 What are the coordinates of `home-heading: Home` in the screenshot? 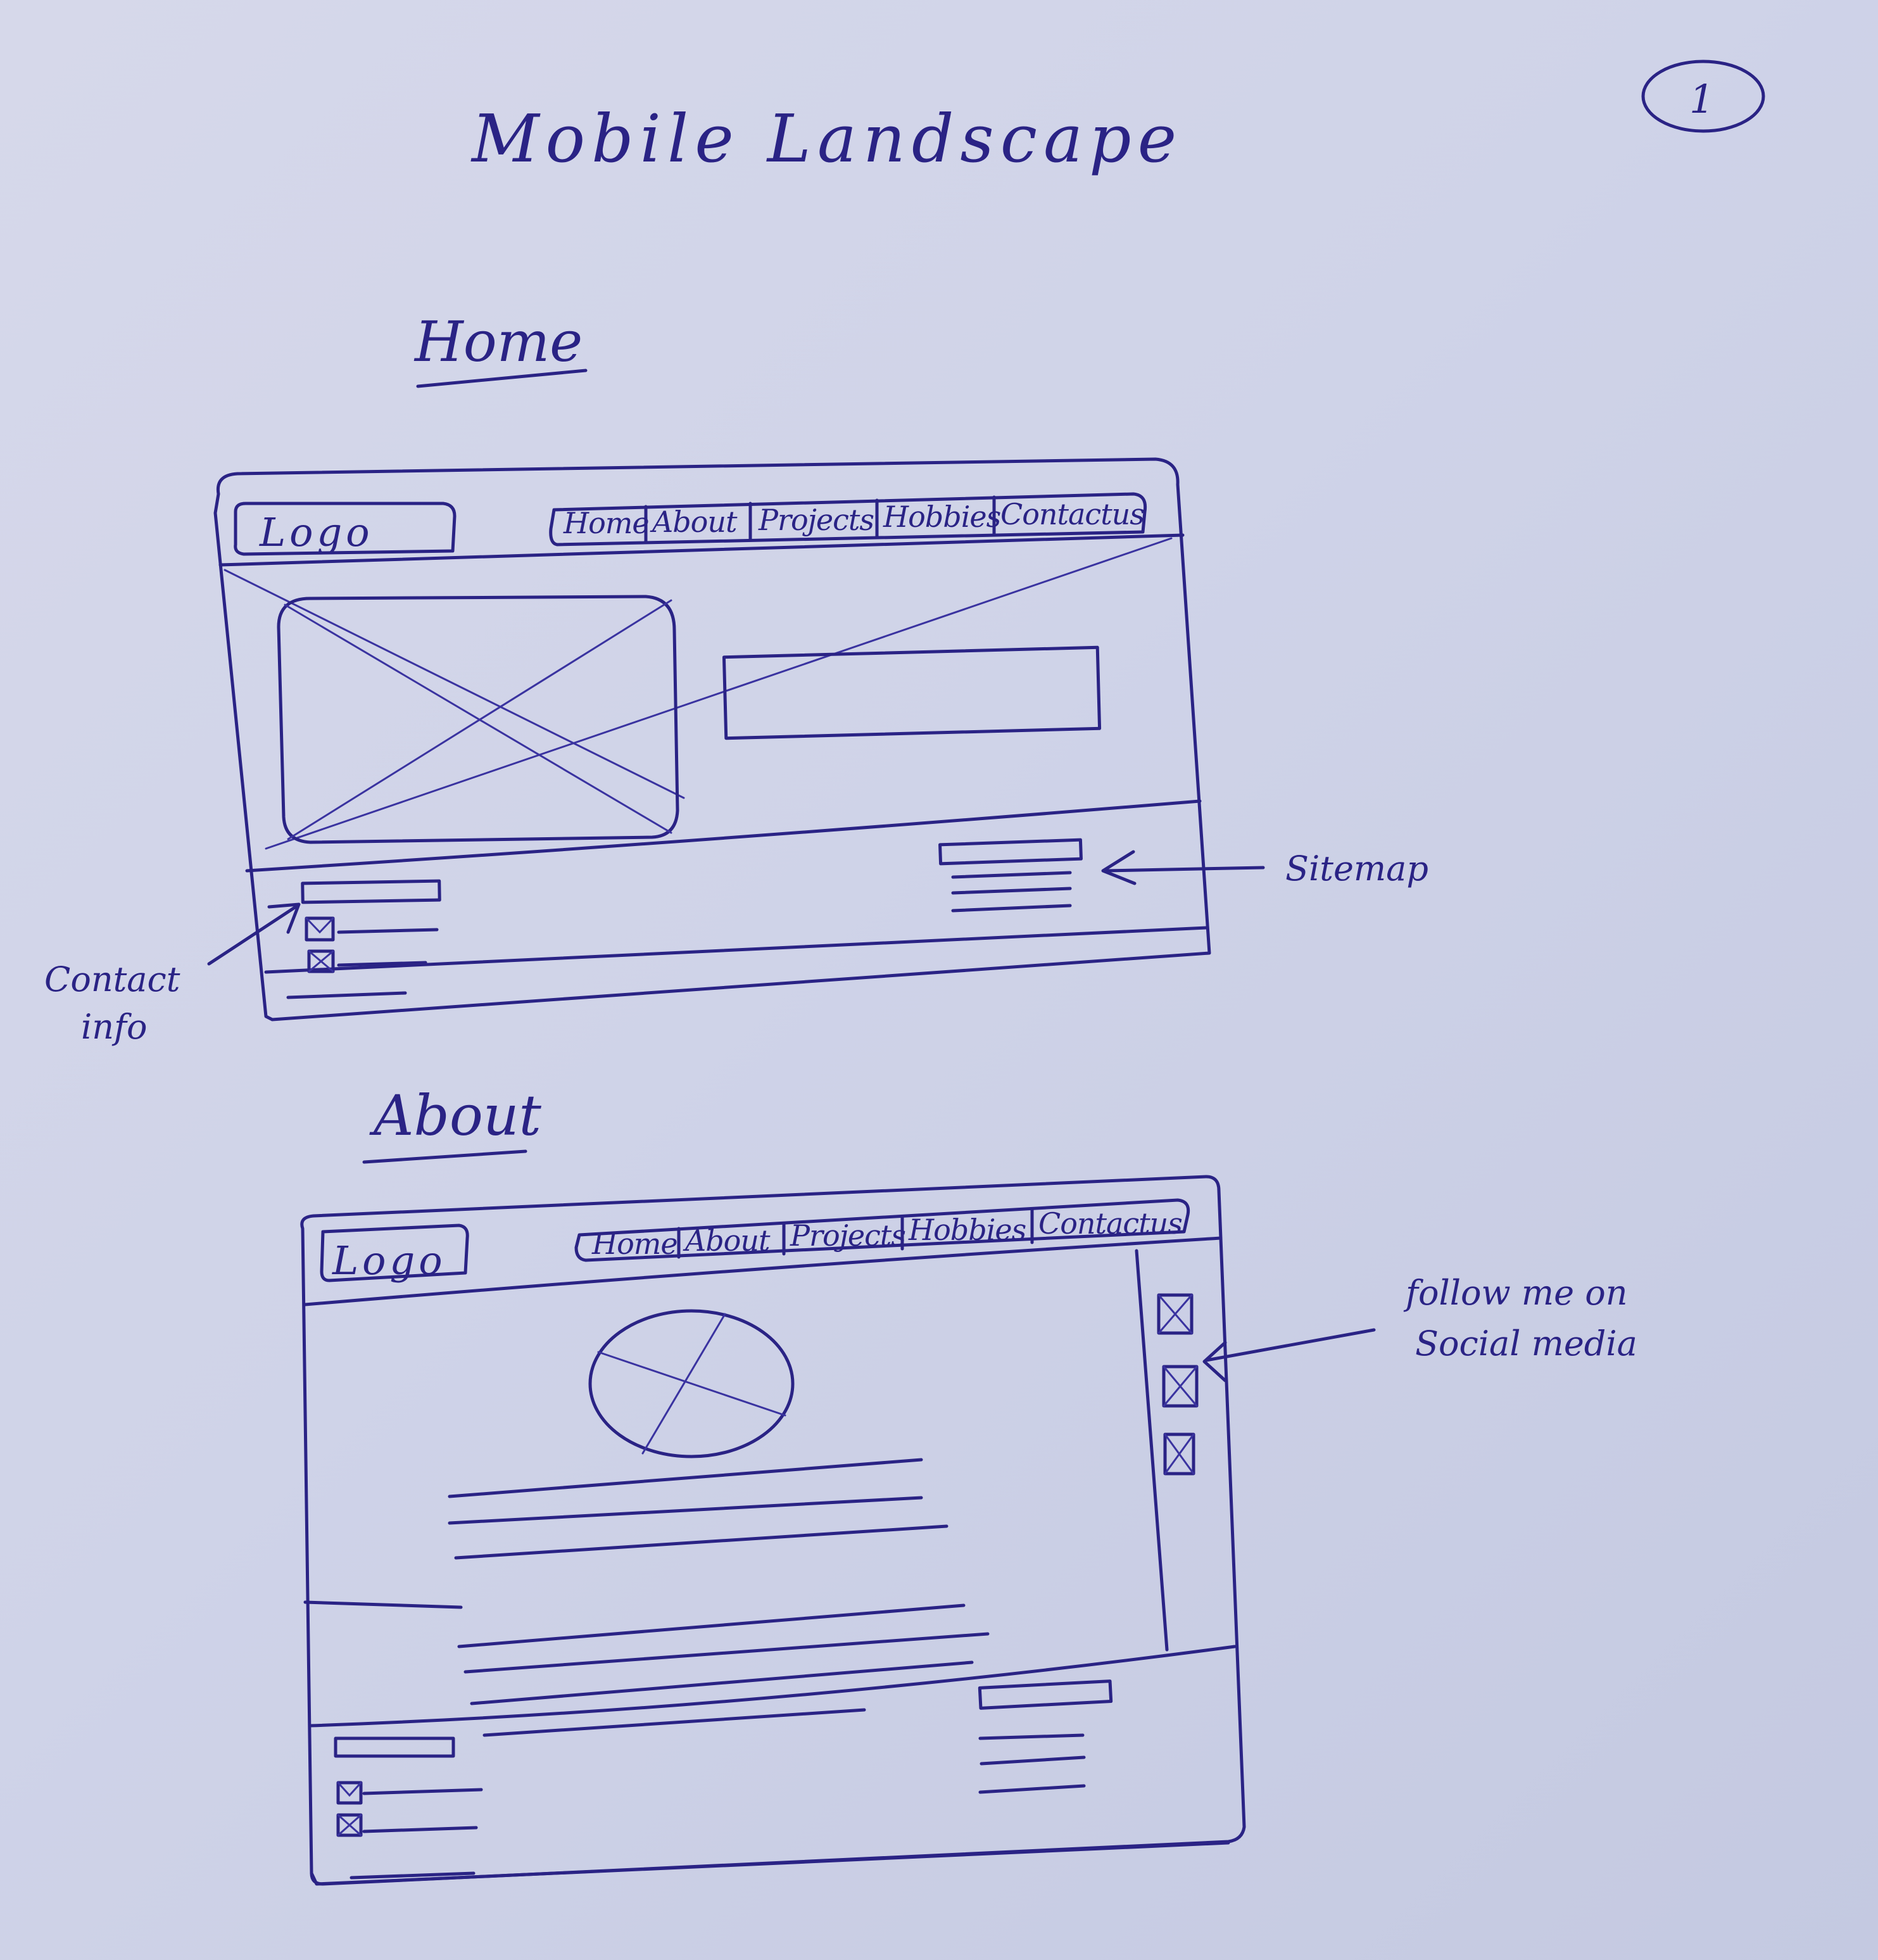 It's located at (498, 341).